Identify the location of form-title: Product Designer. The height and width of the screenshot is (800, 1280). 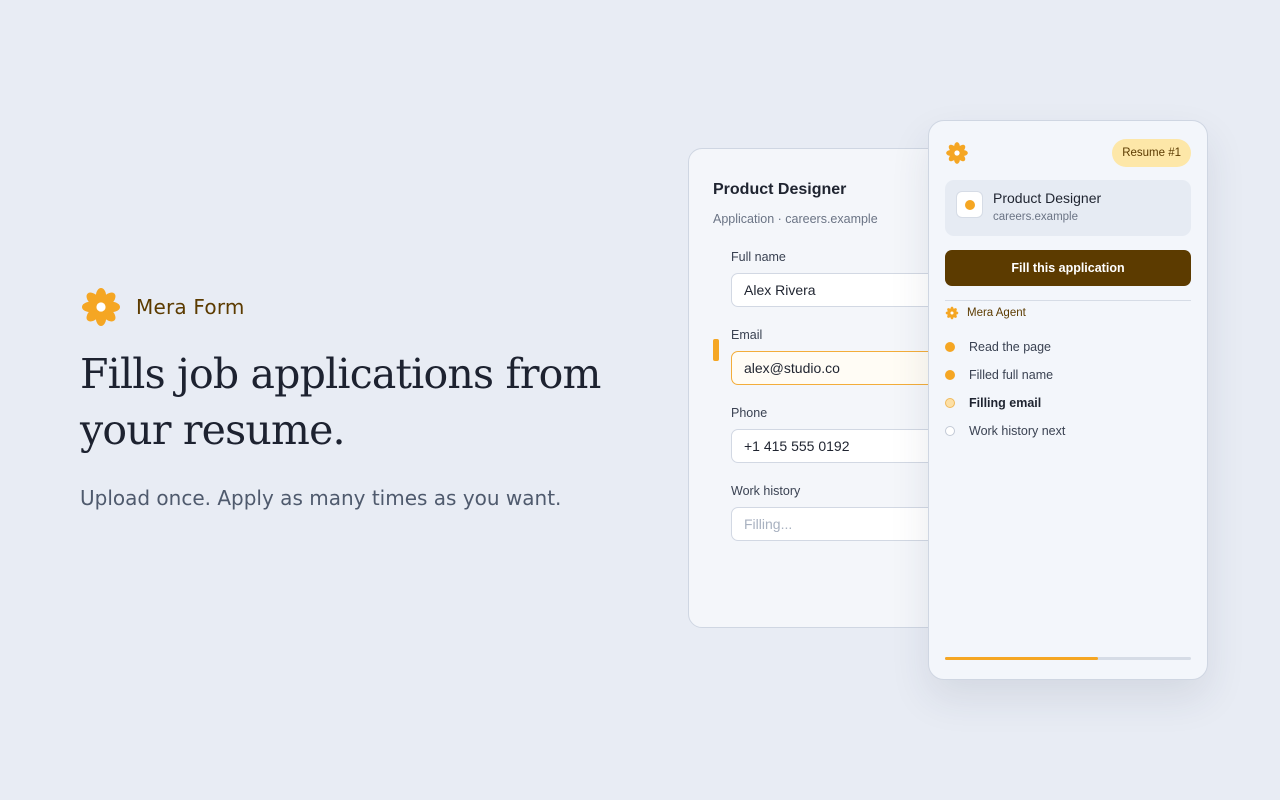
(780, 189).